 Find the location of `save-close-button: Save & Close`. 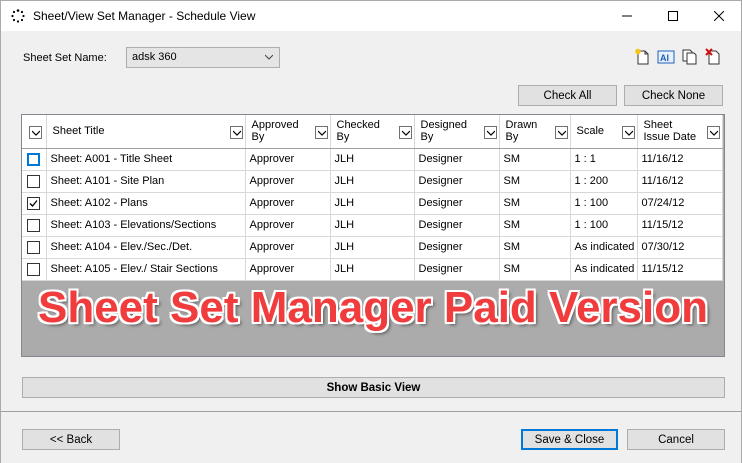

save-close-button: Save & Close is located at coordinates (569, 439).